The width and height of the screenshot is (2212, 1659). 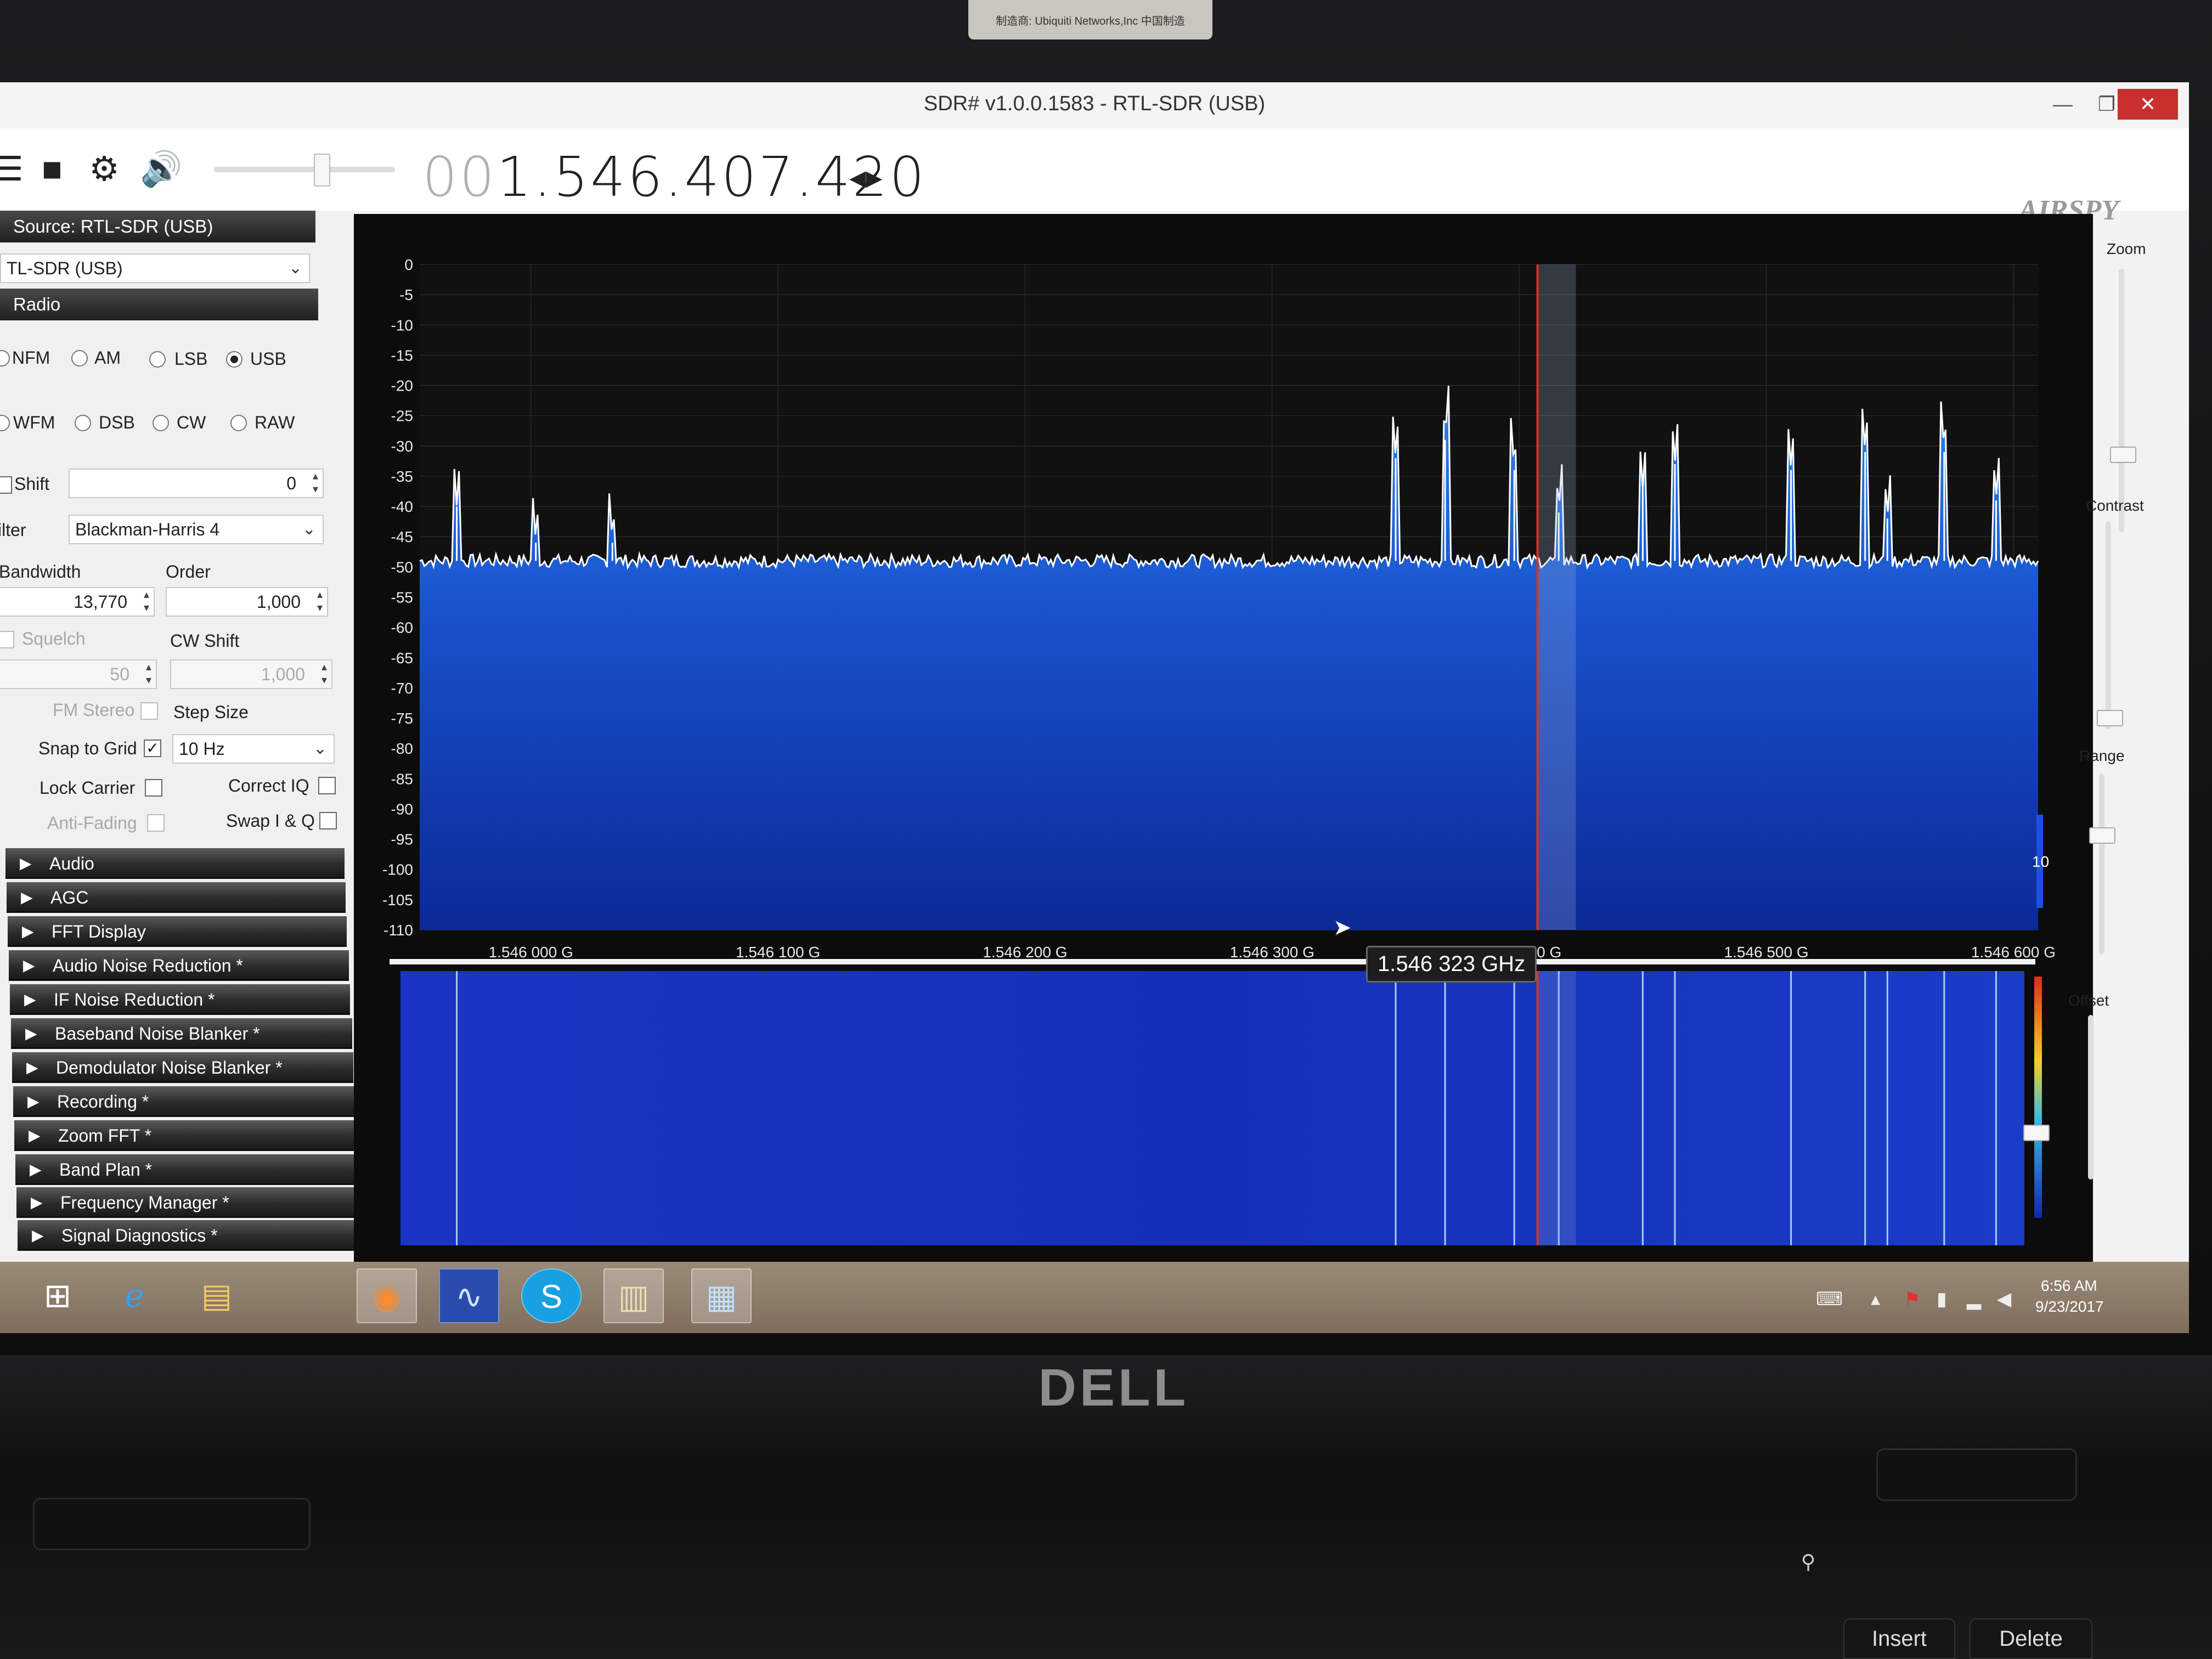 I want to click on stop-icon: ■, so click(x=52, y=170).